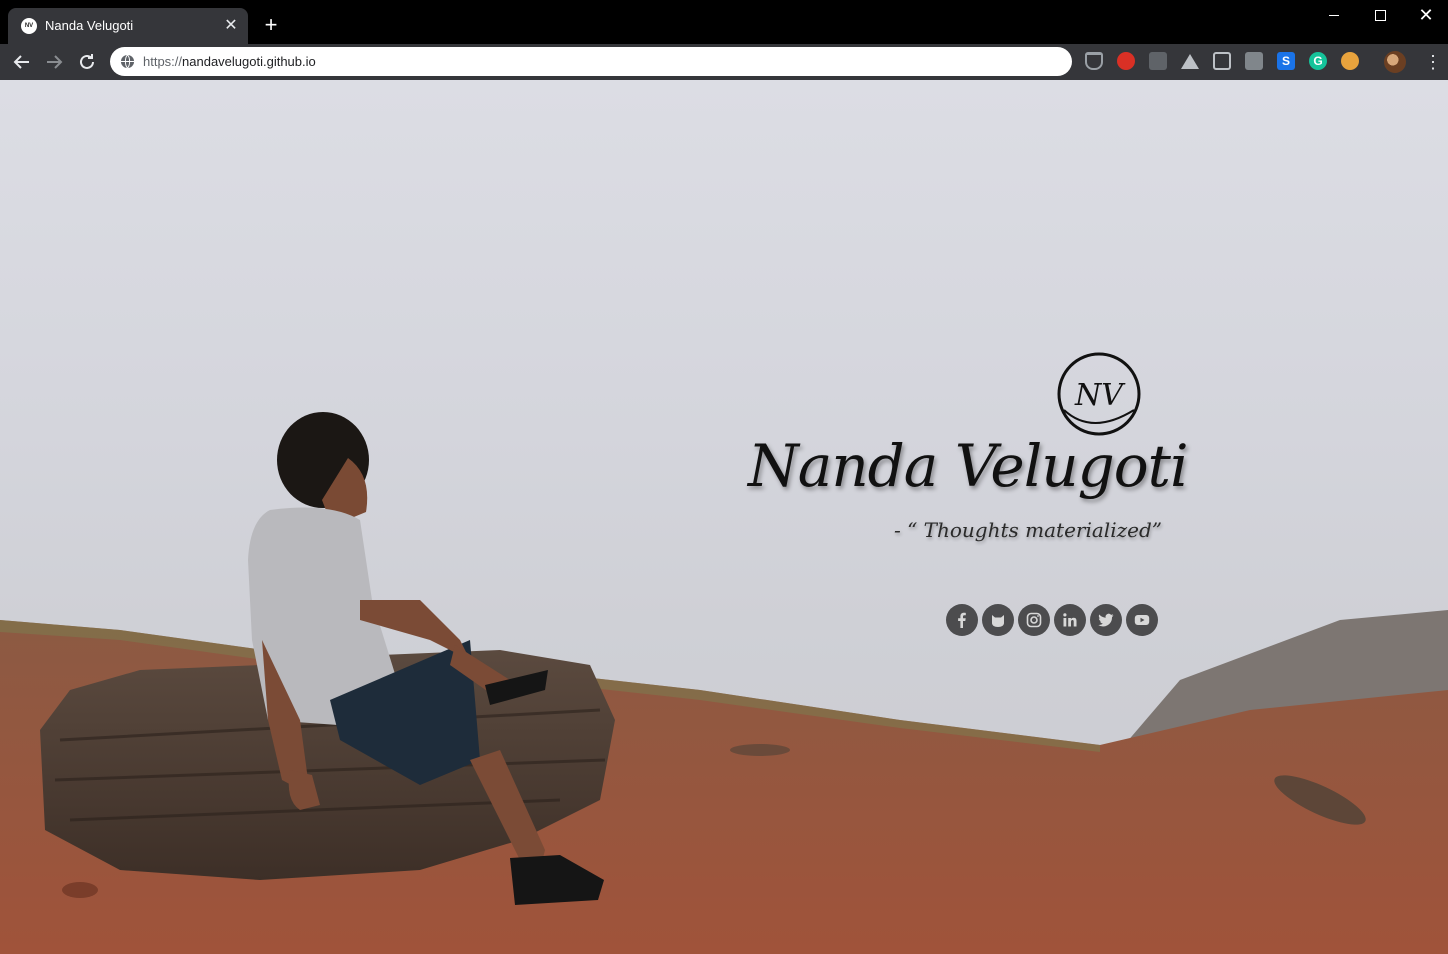 The height and width of the screenshot is (954, 1448). I want to click on github-icon, so click(998, 621).